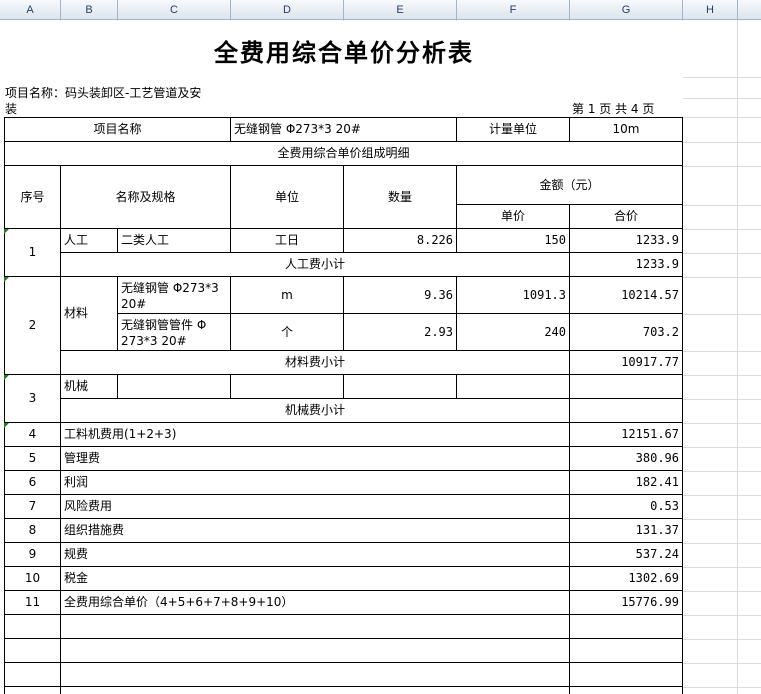 The image size is (761, 694). What do you see at coordinates (315, 483) in the screenshot?
I see `summary-label: 利润` at bounding box center [315, 483].